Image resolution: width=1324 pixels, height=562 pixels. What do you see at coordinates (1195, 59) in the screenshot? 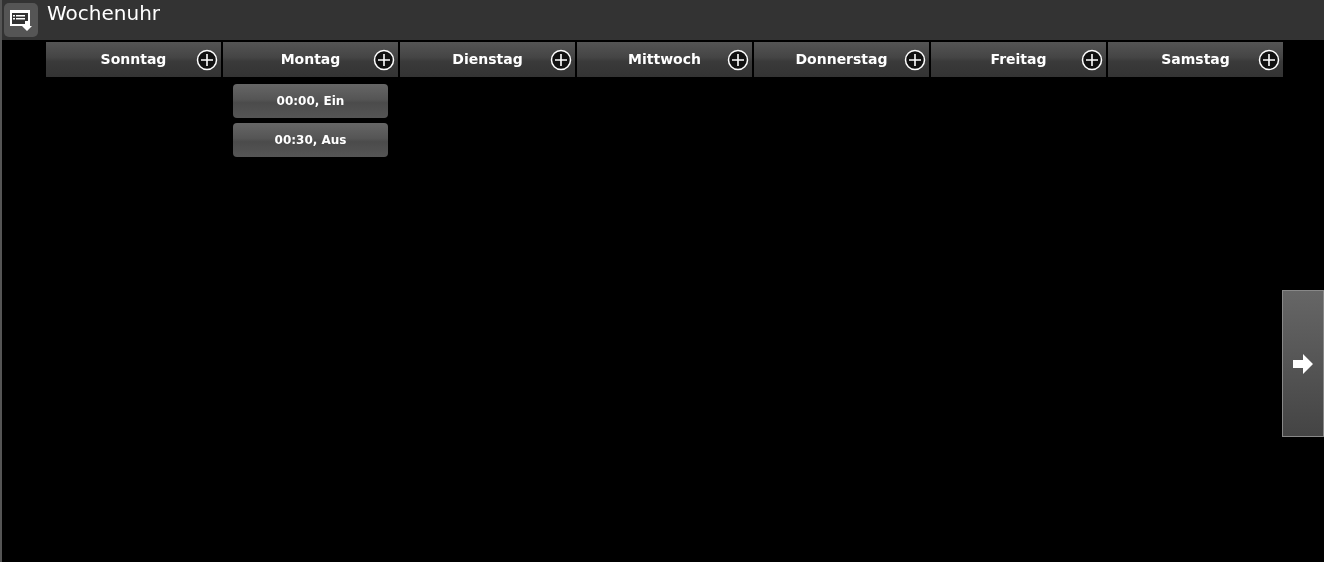
I see `day-name: Samstag` at bounding box center [1195, 59].